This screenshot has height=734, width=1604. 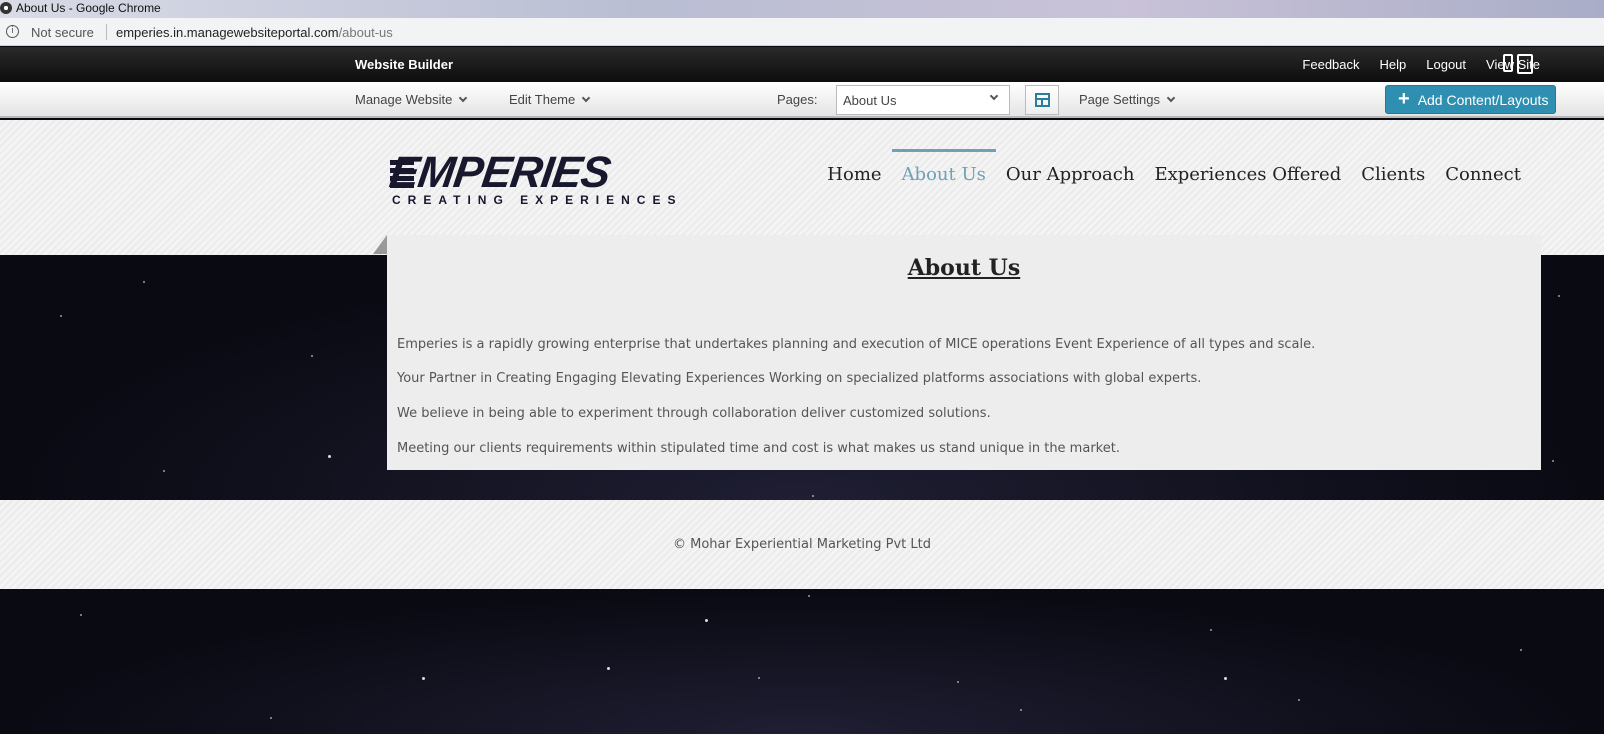 I want to click on page-layout-button, so click(x=1042, y=100).